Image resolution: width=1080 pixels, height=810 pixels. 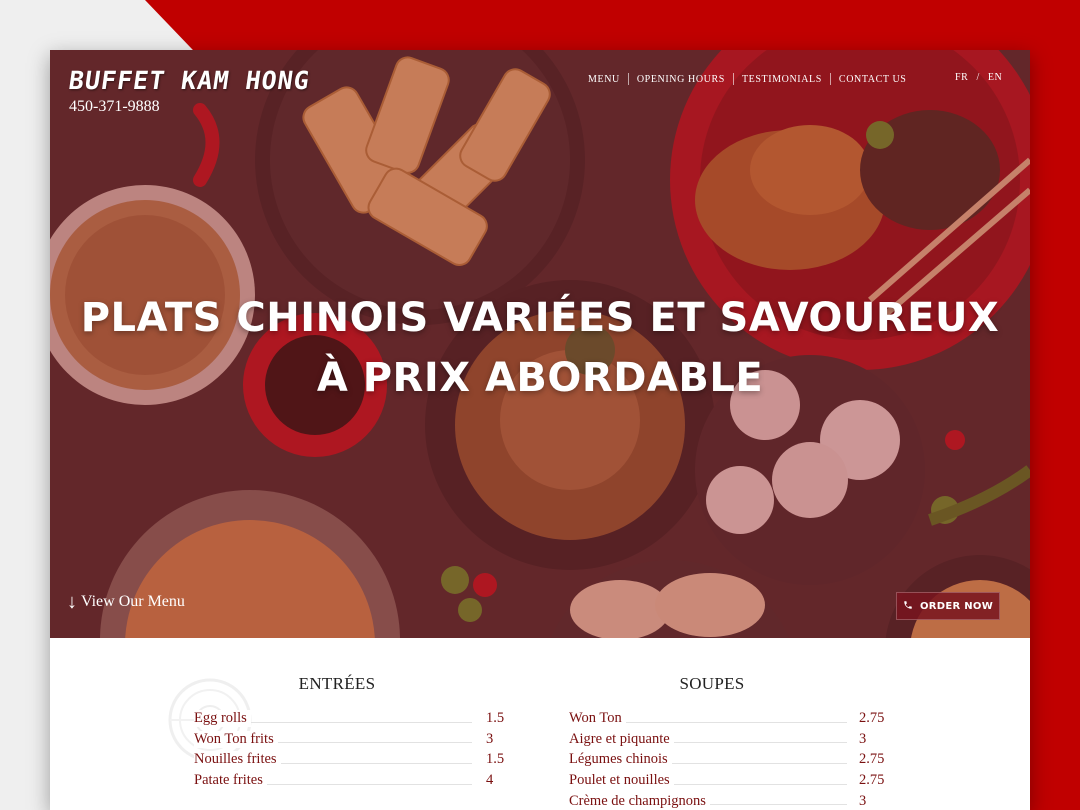 What do you see at coordinates (726, 780) in the screenshot?
I see `list-item: Poulet et nouilles 2.75` at bounding box center [726, 780].